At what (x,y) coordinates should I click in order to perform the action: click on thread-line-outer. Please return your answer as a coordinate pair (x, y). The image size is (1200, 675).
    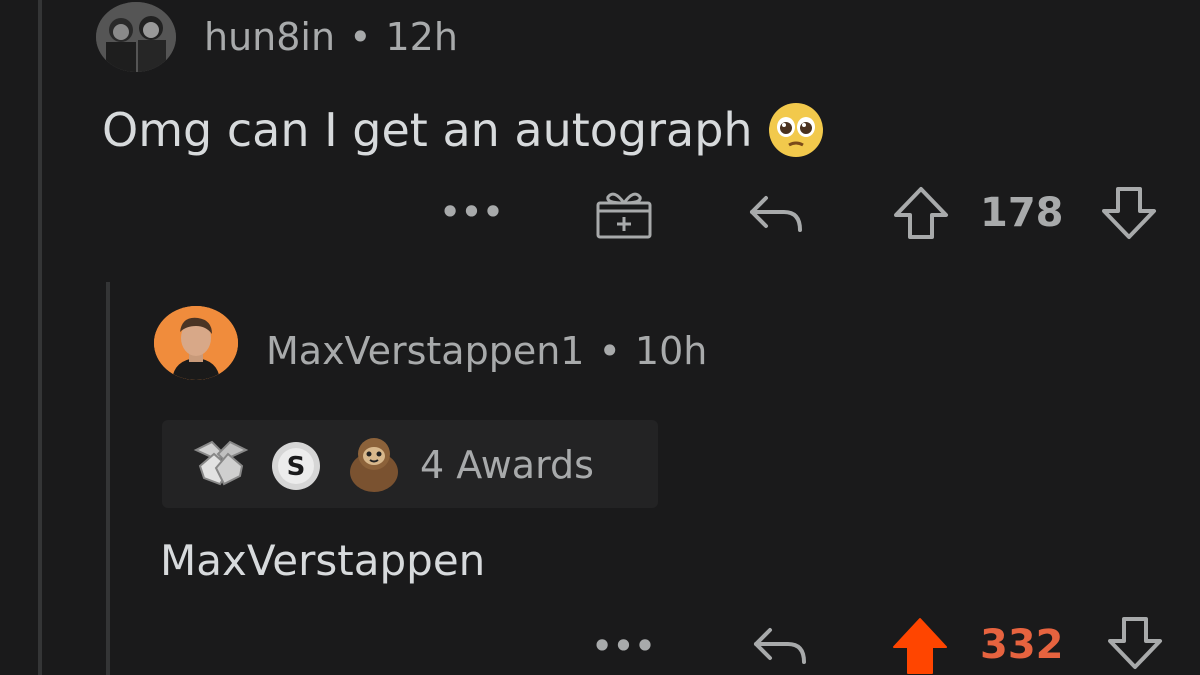
    Looking at the image, I should click on (40, 337).